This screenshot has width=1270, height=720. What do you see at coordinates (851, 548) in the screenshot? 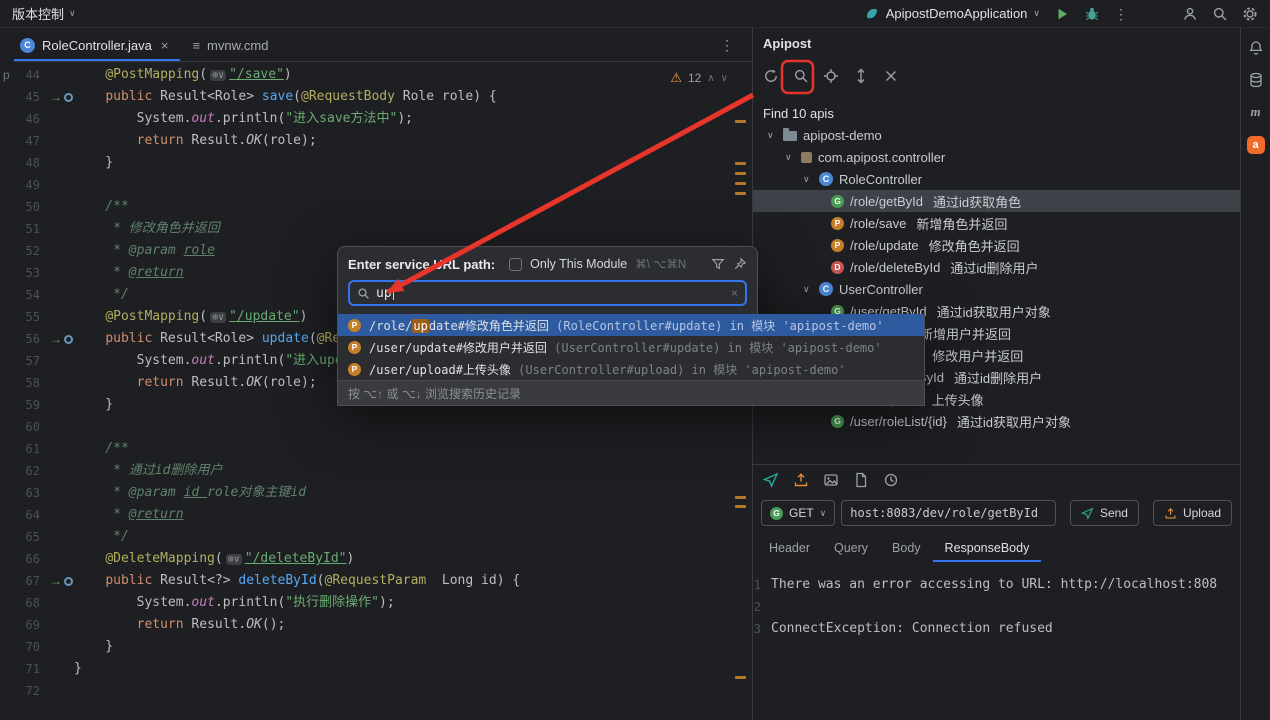
I see `tab-query: Query` at bounding box center [851, 548].